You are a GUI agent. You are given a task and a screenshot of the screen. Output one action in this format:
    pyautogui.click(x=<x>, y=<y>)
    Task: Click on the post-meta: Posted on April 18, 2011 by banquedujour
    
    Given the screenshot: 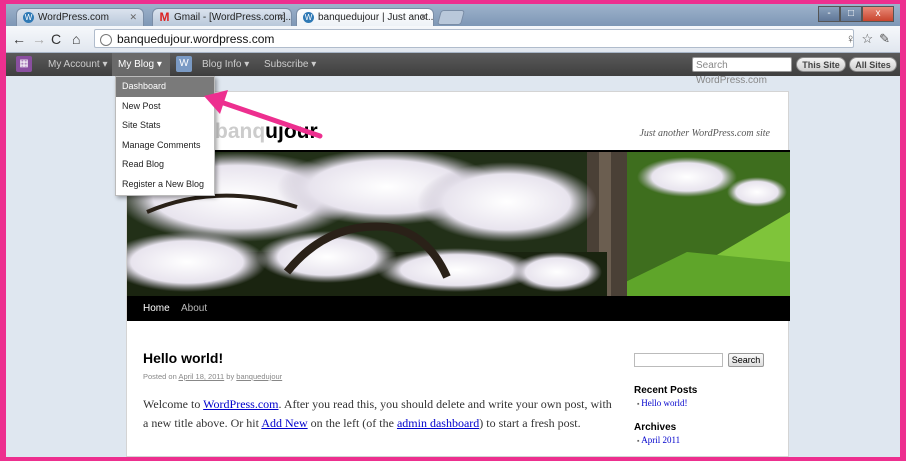 What is the action you would take?
    pyautogui.click(x=213, y=376)
    